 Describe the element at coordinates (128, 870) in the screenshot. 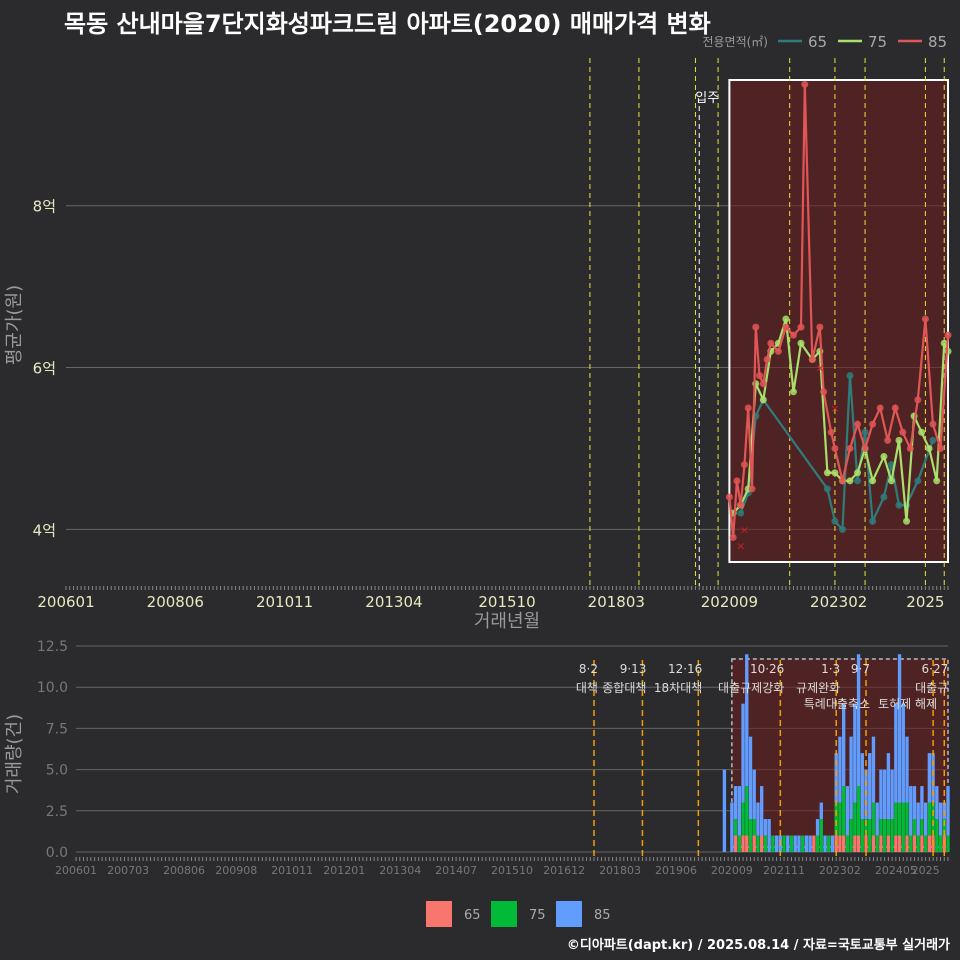

I see `bar-x-tick-label: 200703` at that location.